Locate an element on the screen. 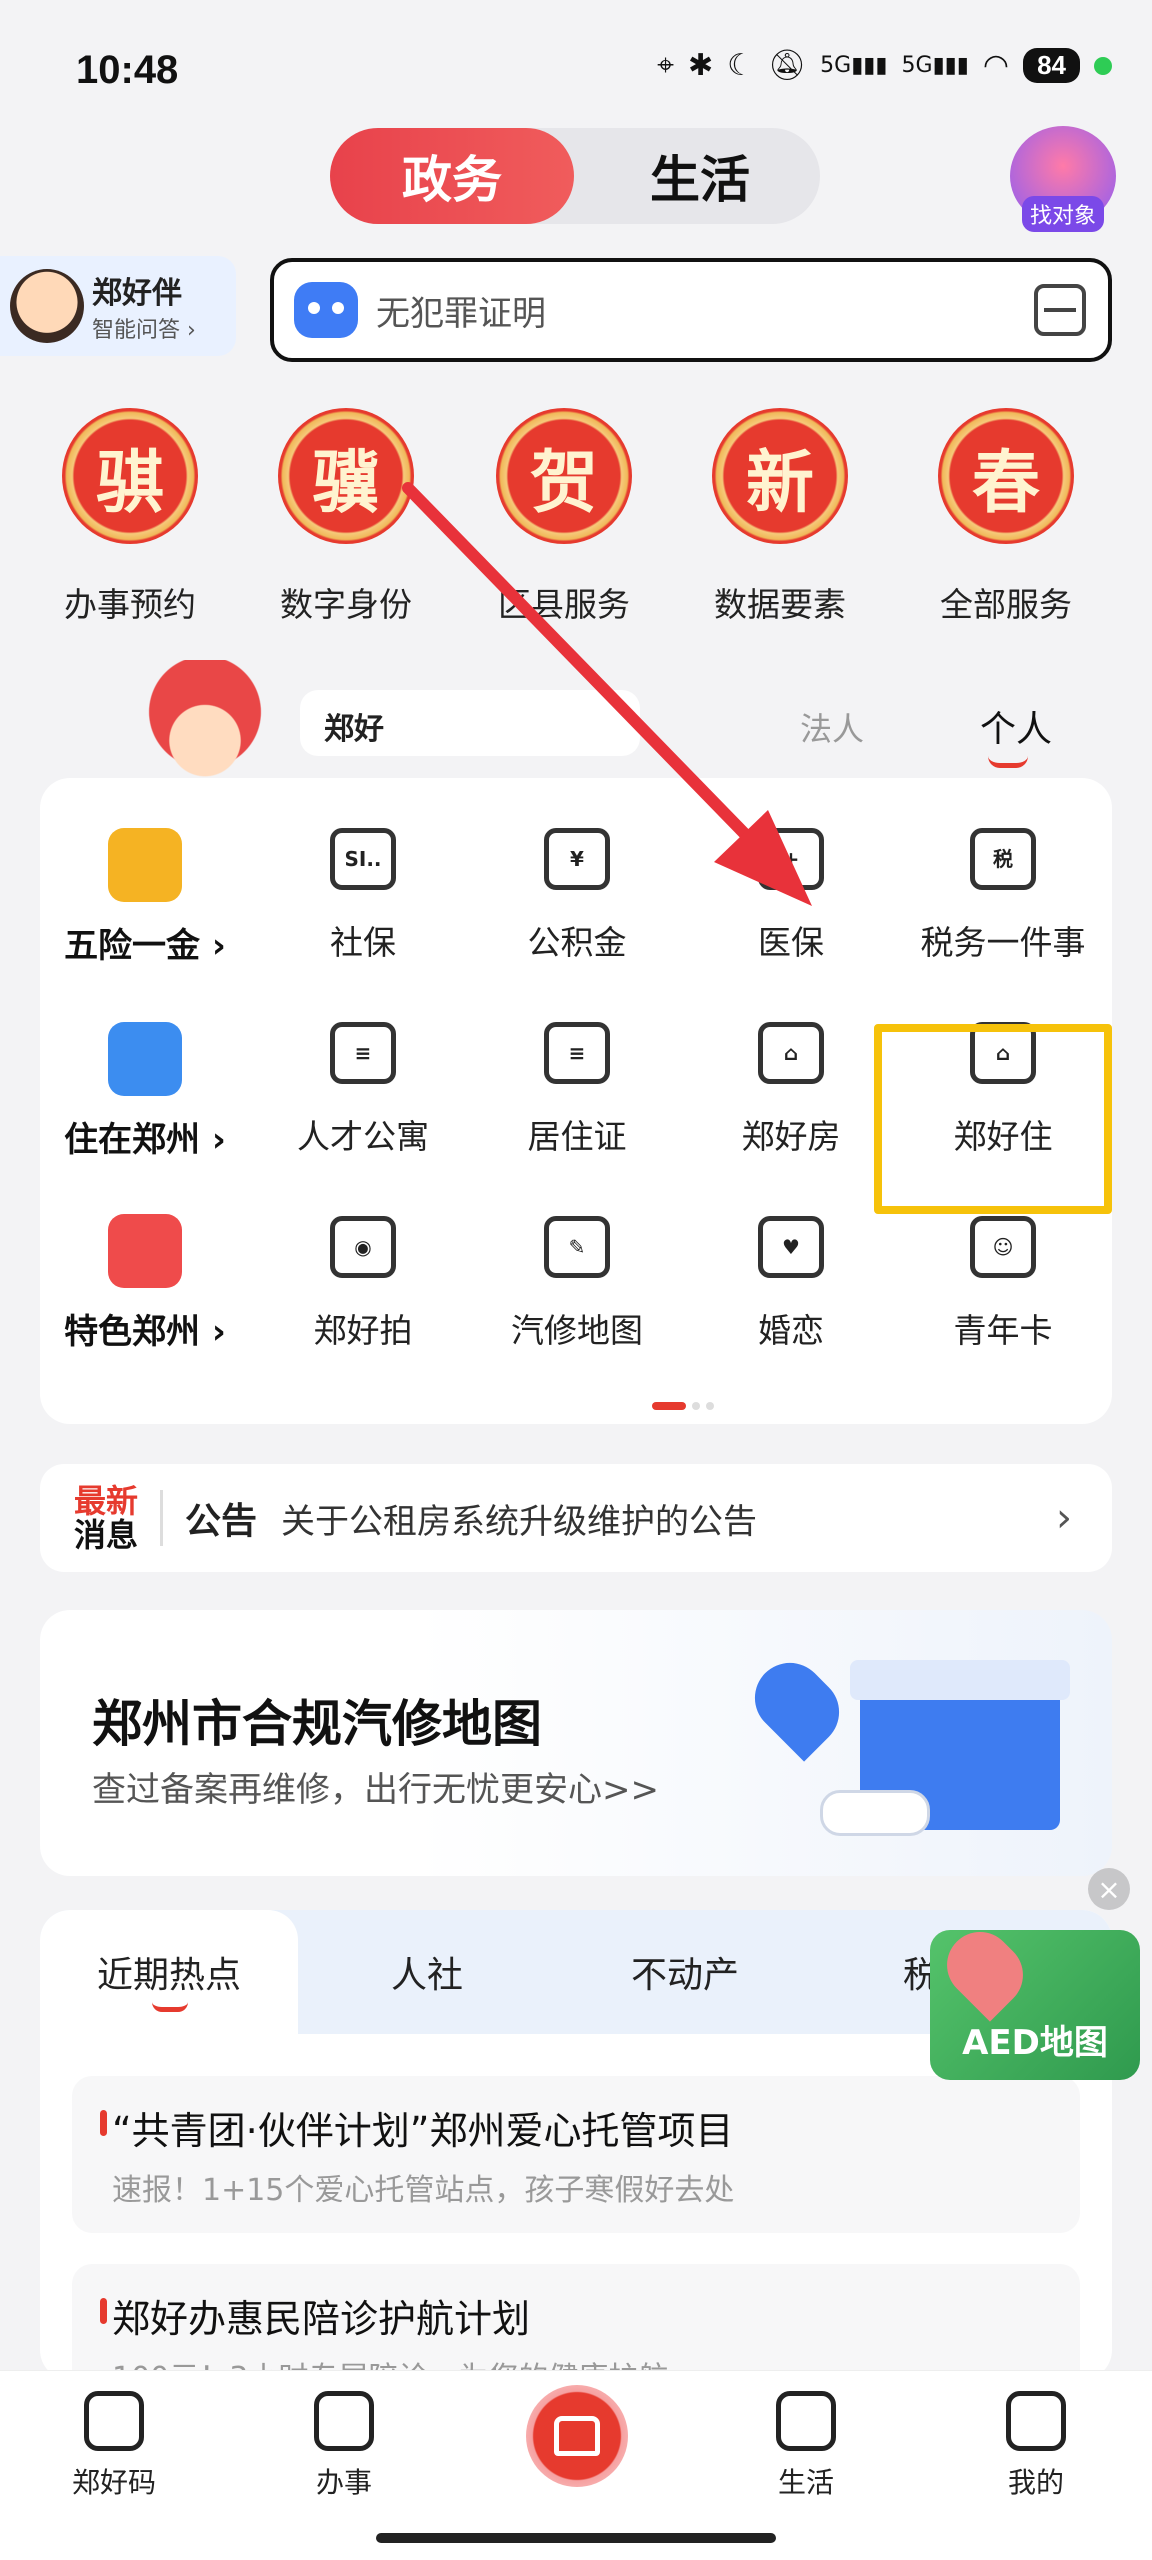 The height and width of the screenshot is (2560, 1152). news-type: 公告 is located at coordinates (221, 1521).